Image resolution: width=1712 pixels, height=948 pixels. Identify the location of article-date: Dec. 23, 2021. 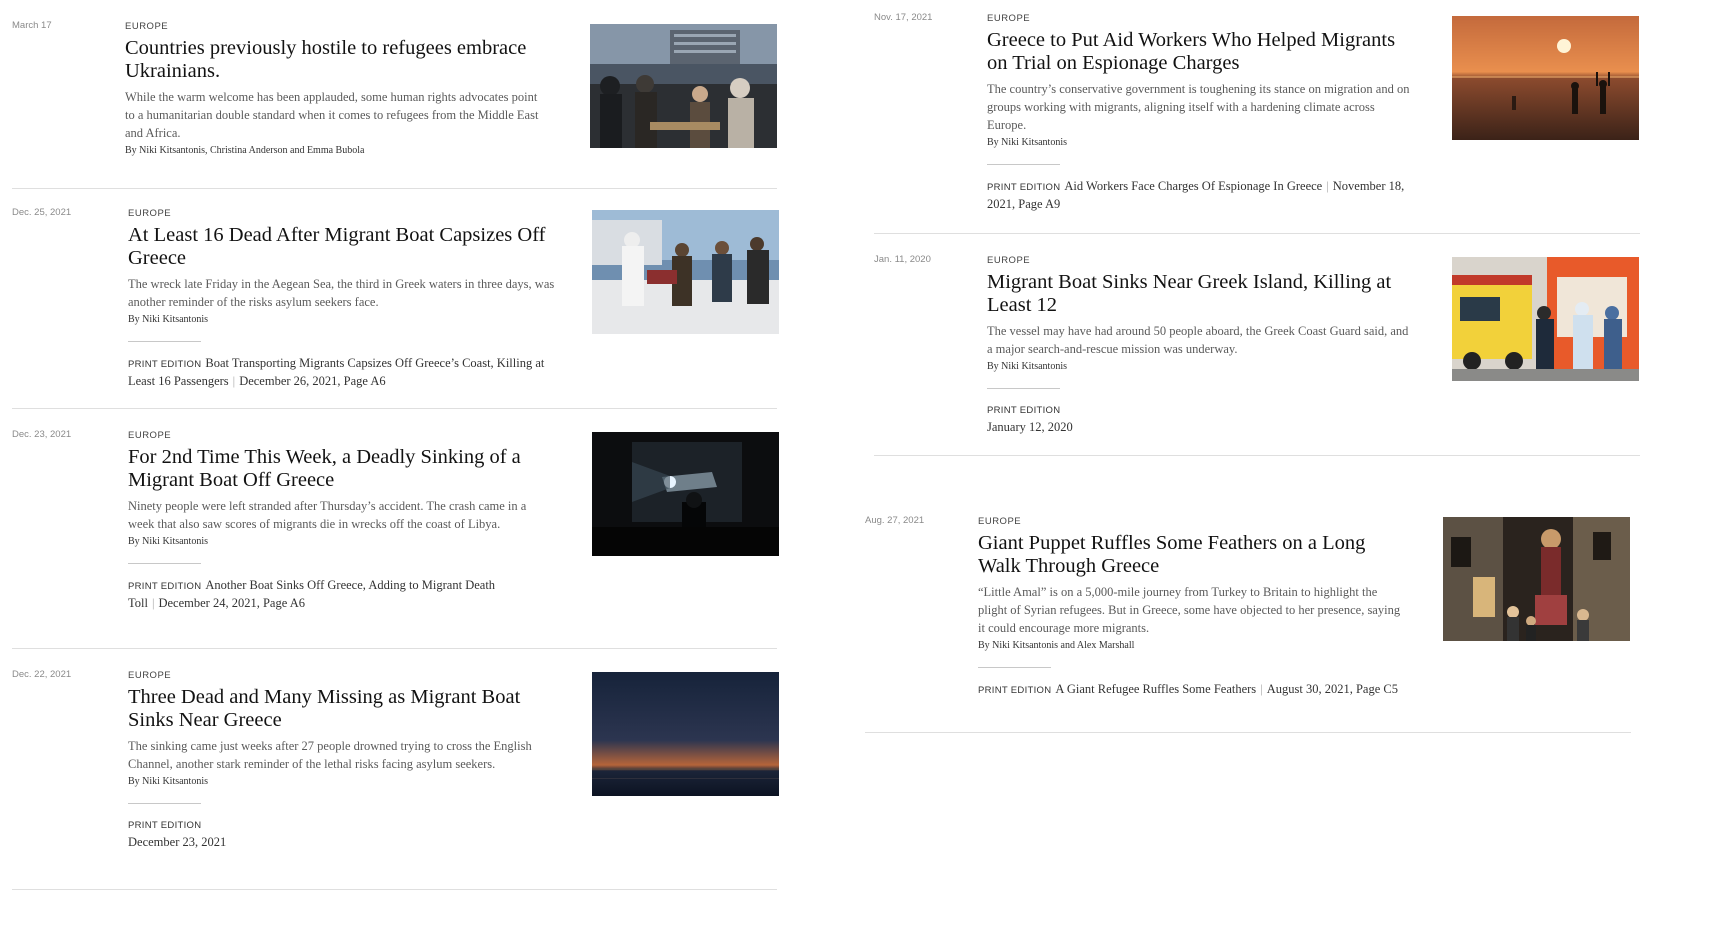
(42, 434).